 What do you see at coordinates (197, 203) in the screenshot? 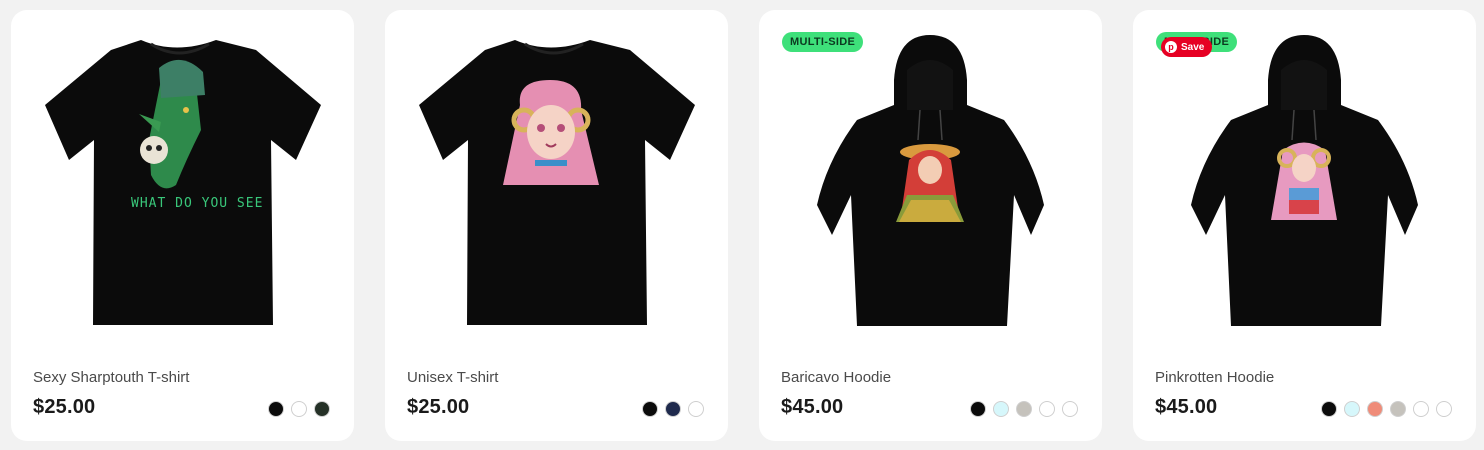
I see `print-text: WHAT DO YOU SEE` at bounding box center [197, 203].